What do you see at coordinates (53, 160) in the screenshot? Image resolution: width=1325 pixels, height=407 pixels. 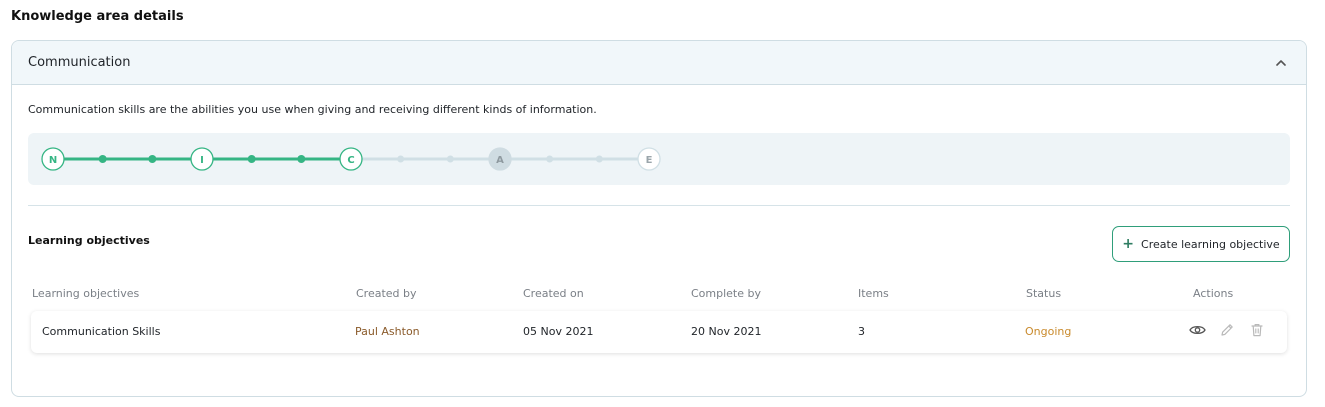 I see `level-label-n: N` at bounding box center [53, 160].